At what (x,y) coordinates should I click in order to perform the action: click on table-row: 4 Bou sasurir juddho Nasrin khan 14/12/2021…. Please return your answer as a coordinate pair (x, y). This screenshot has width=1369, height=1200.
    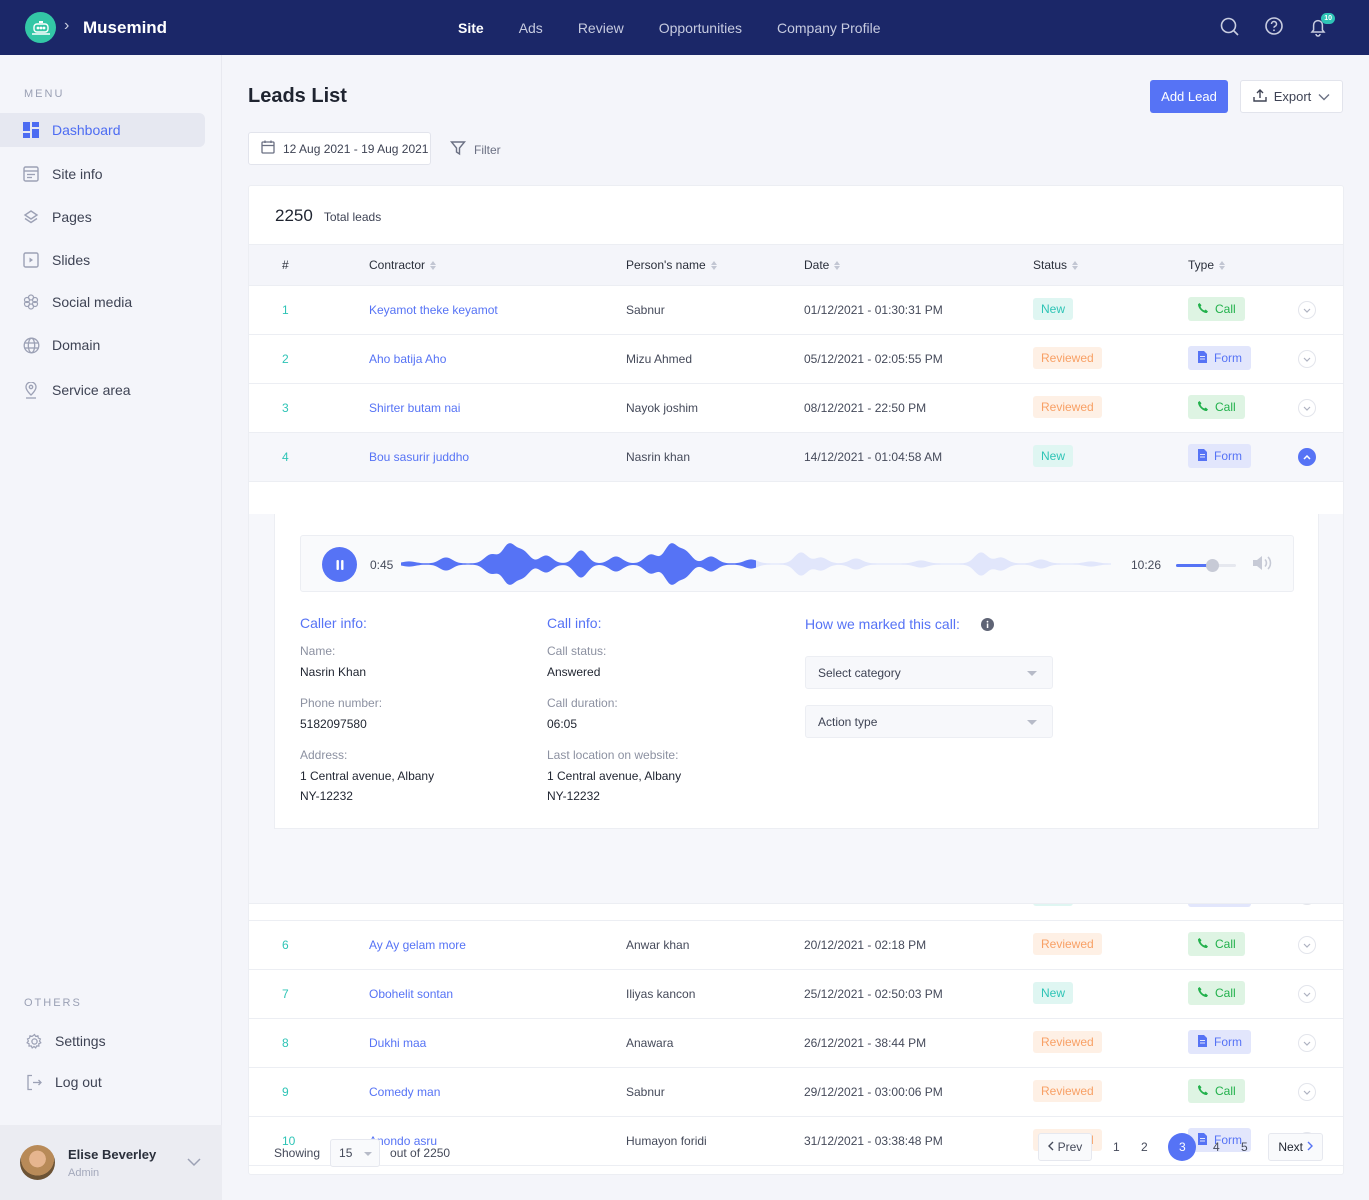
    Looking at the image, I should click on (796, 457).